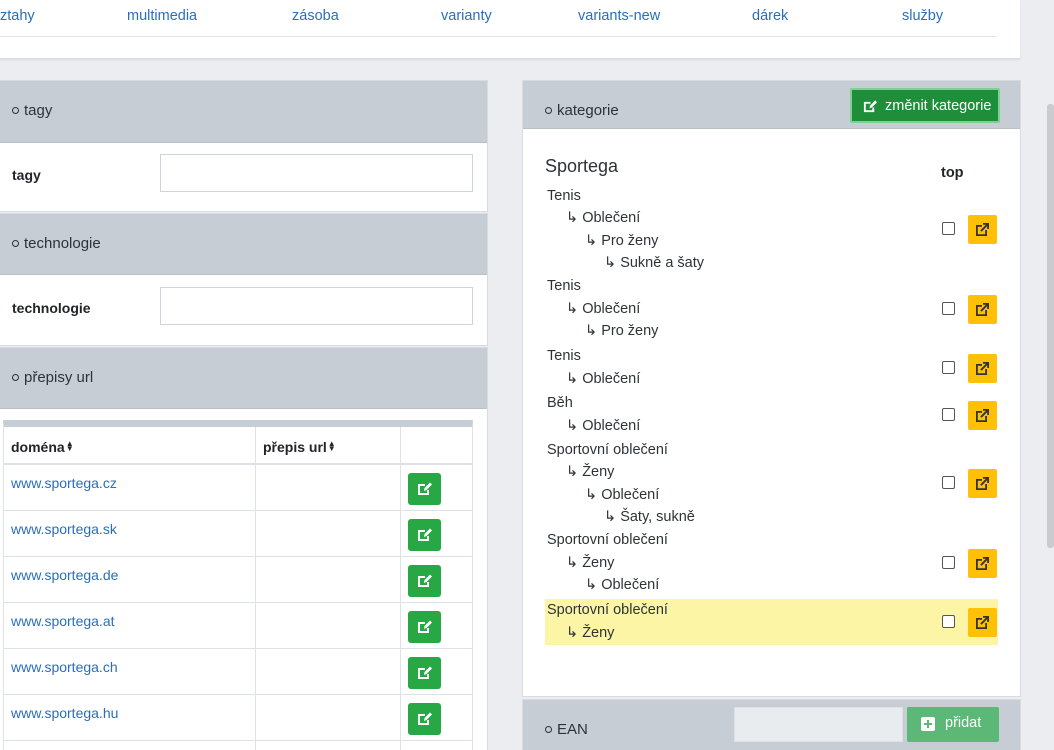  I want to click on domain-link: www.sportega.at, so click(63, 621).